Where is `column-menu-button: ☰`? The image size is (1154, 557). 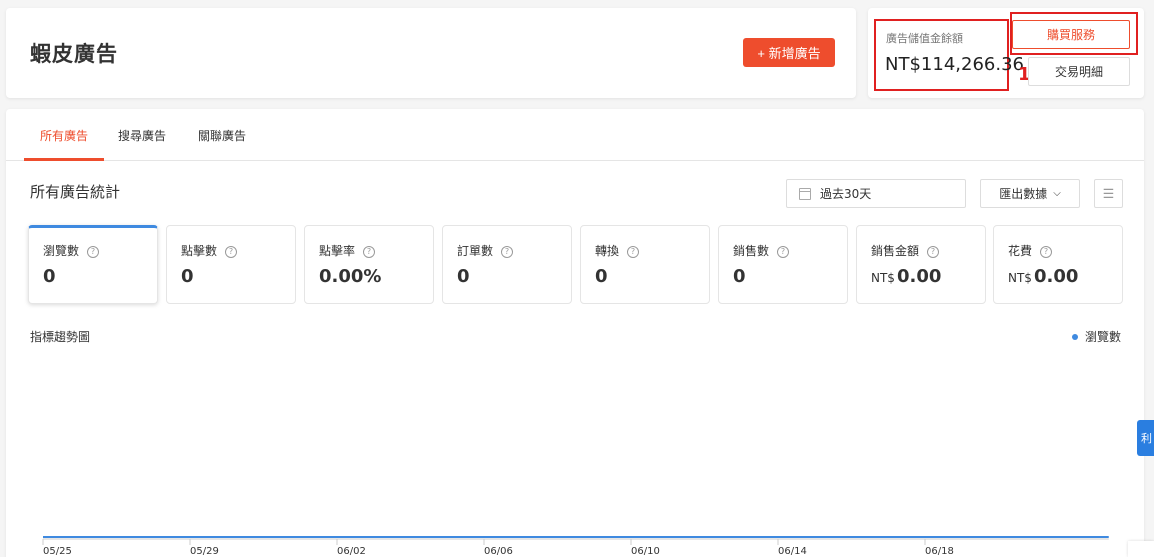 column-menu-button: ☰ is located at coordinates (1108, 193).